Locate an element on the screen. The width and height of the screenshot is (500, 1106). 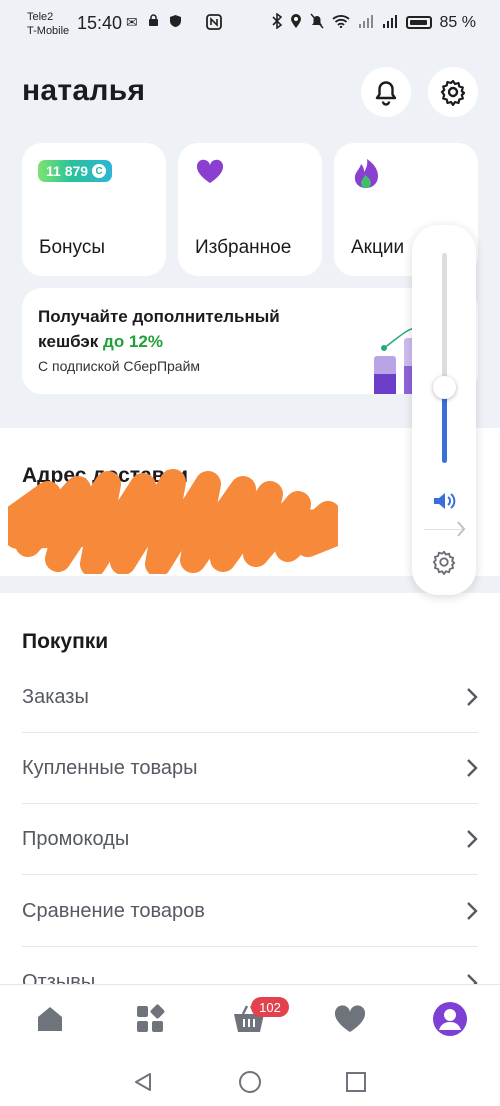
bonus-balance-pill: 11 879 C is located at coordinates (75, 171).